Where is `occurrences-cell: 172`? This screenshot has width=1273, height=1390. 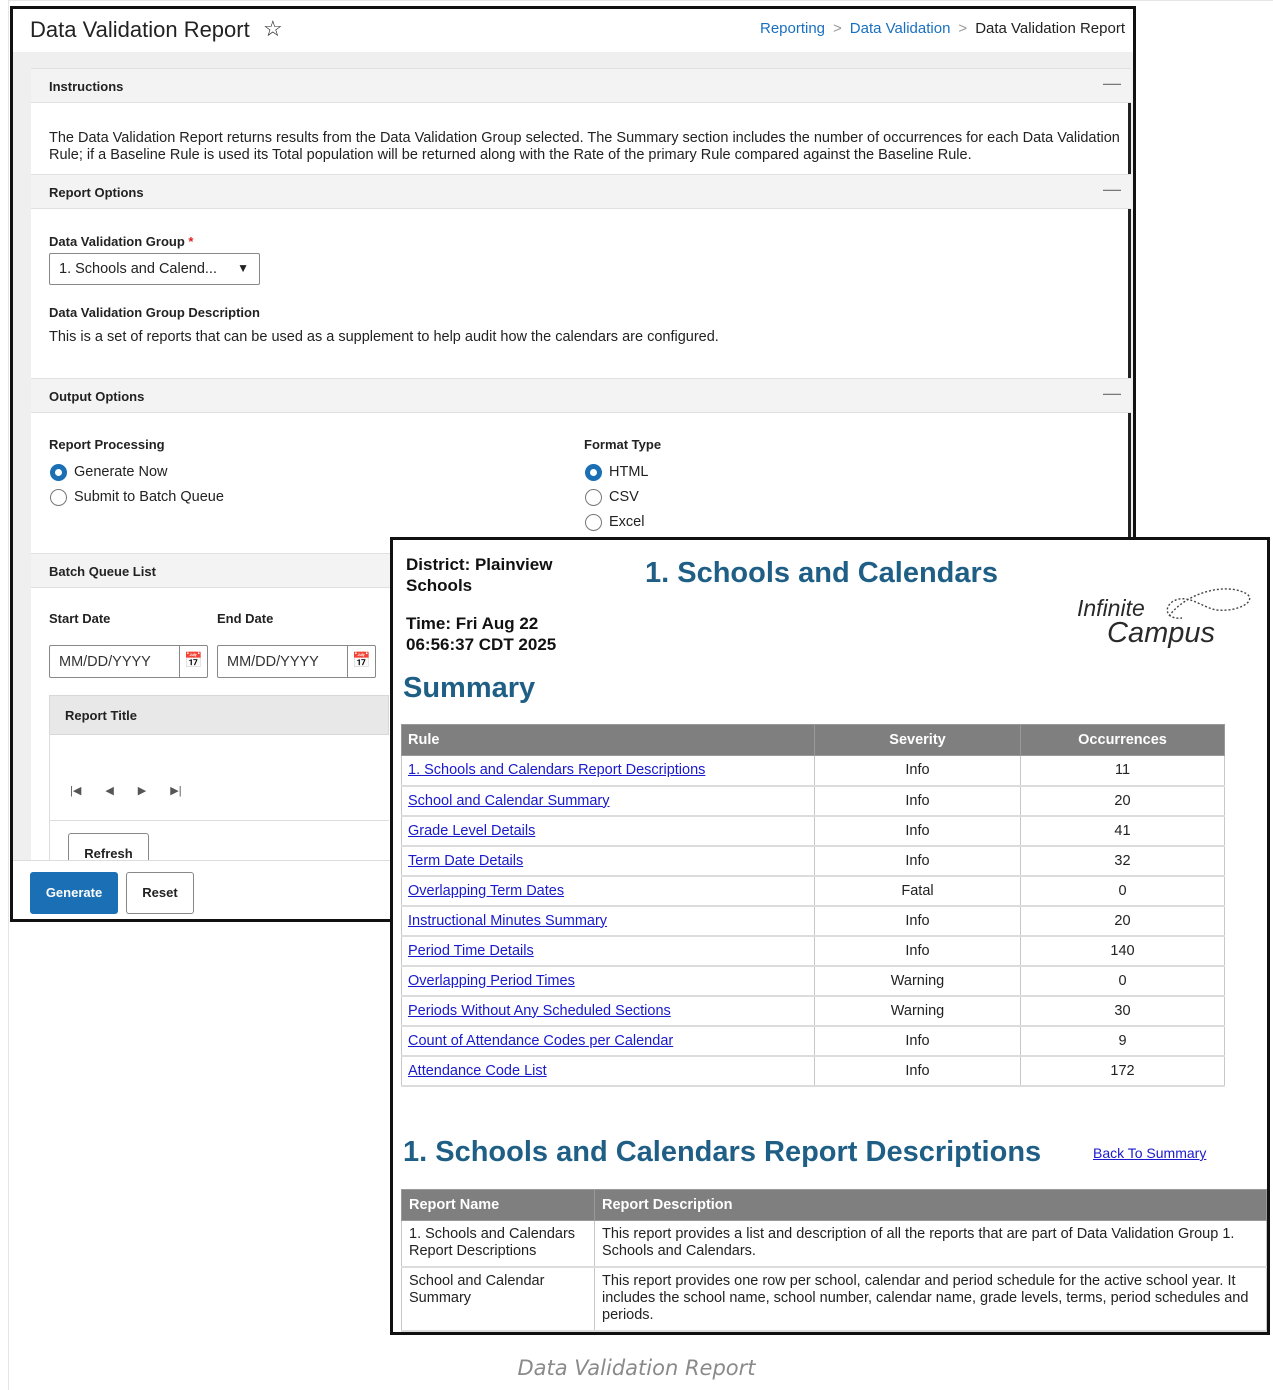
occurrences-cell: 172 is located at coordinates (1122, 1071).